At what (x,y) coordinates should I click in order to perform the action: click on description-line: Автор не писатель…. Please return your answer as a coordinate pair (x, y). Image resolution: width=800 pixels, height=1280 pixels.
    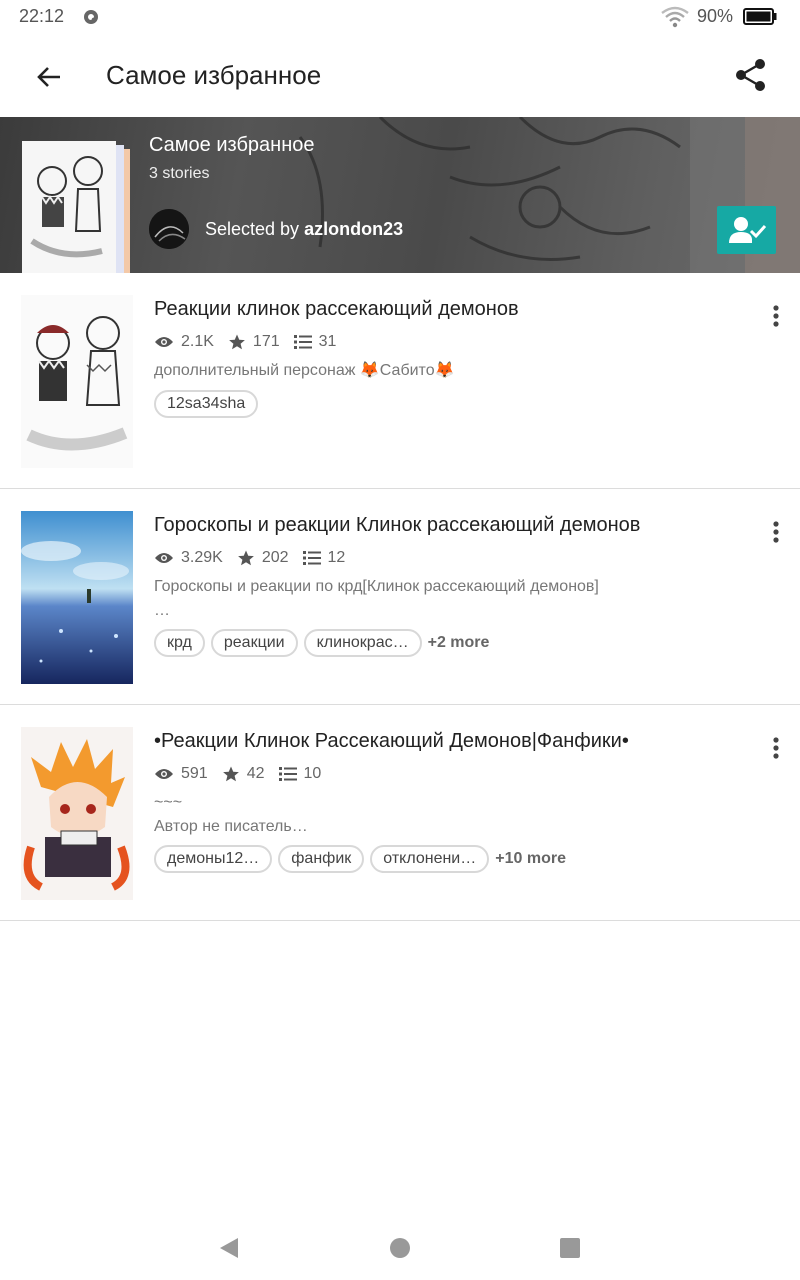
    Looking at the image, I should click on (231, 826).